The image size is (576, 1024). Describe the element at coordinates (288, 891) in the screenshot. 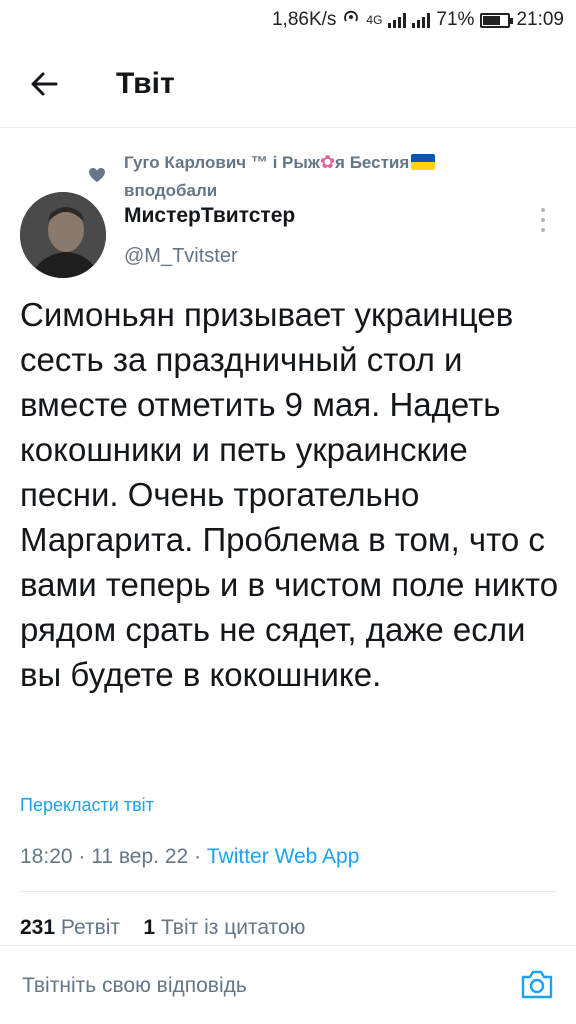

I see `divider` at that location.